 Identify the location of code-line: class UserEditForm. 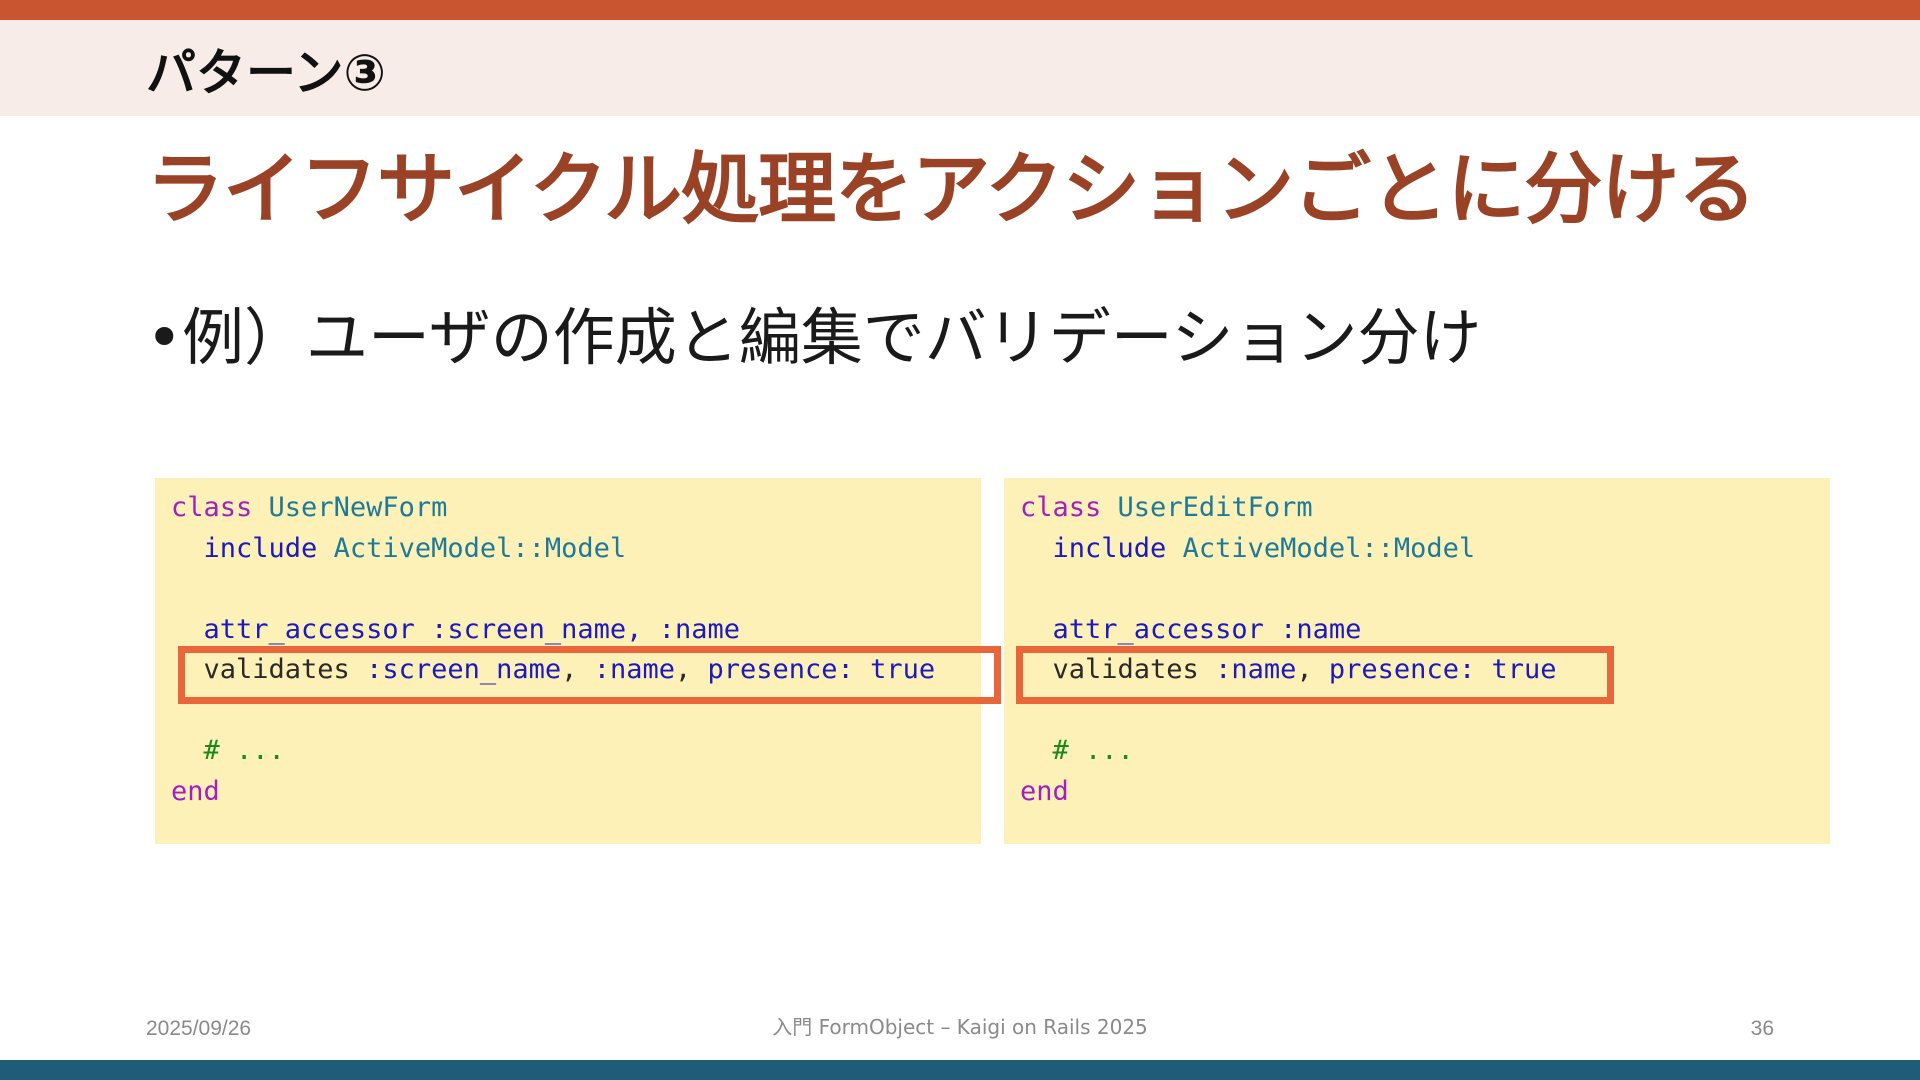
(1425, 508).